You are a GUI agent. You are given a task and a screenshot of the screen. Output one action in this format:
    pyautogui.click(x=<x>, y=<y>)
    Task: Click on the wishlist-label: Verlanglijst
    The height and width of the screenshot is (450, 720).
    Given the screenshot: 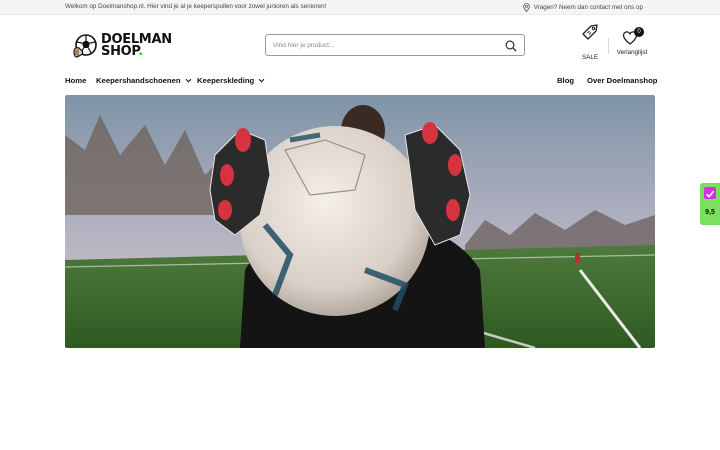 What is the action you would take?
    pyautogui.click(x=632, y=52)
    